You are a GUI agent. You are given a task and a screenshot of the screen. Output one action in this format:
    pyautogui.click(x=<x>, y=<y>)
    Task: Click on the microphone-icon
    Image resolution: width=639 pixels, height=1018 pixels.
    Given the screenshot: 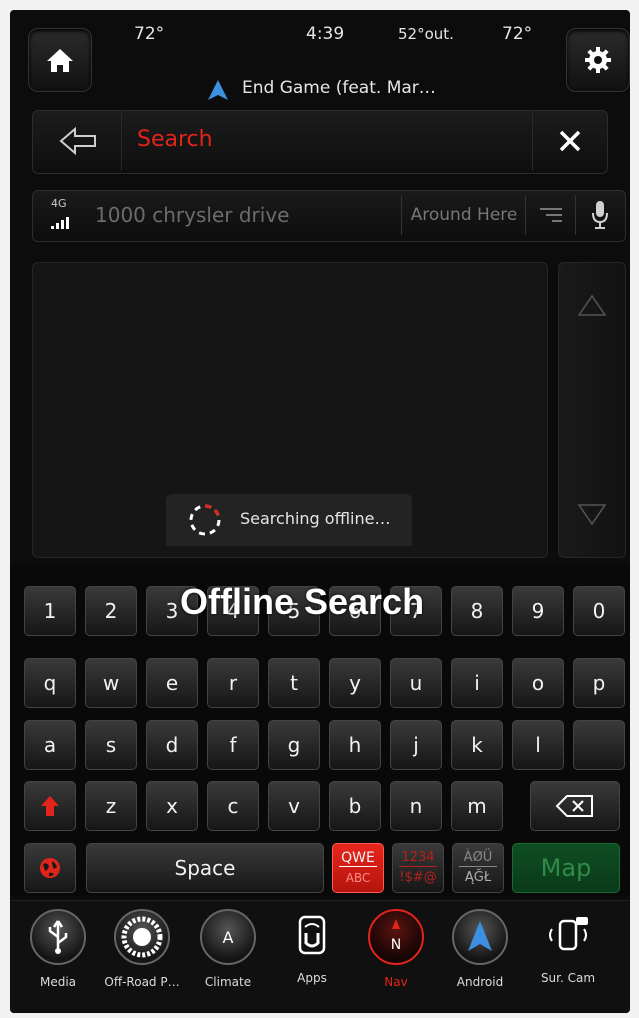 What is the action you would take?
    pyautogui.click(x=600, y=215)
    